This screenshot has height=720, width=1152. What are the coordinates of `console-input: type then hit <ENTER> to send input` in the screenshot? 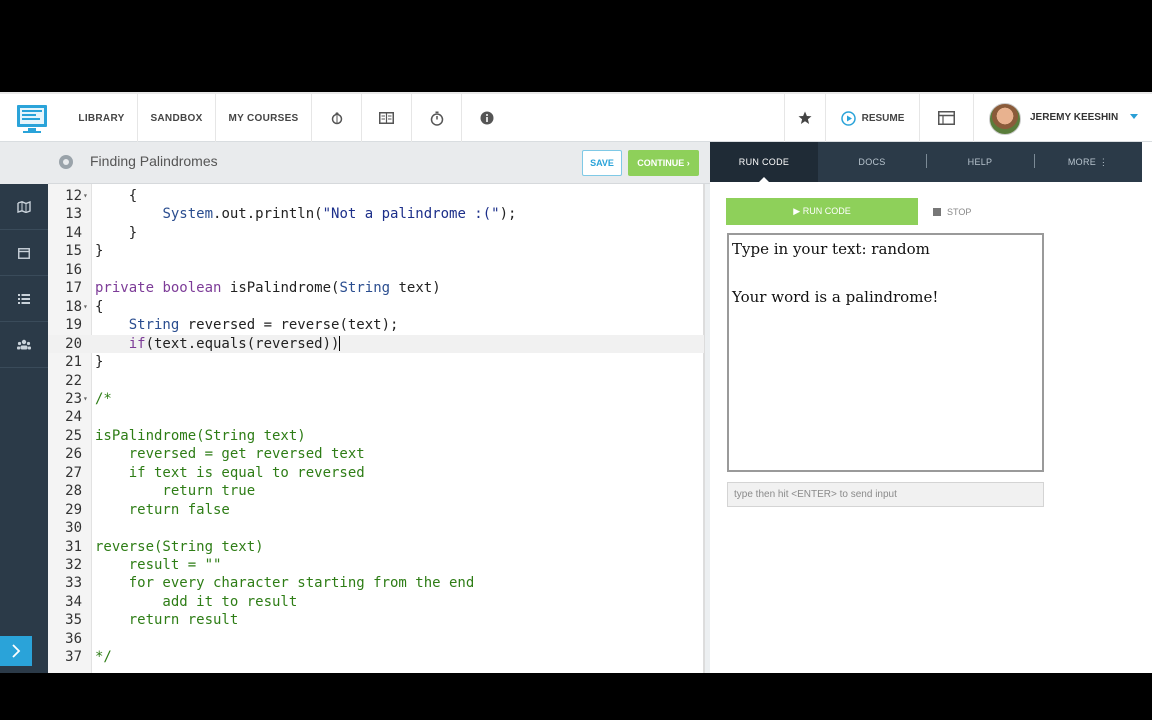 It's located at (885, 494).